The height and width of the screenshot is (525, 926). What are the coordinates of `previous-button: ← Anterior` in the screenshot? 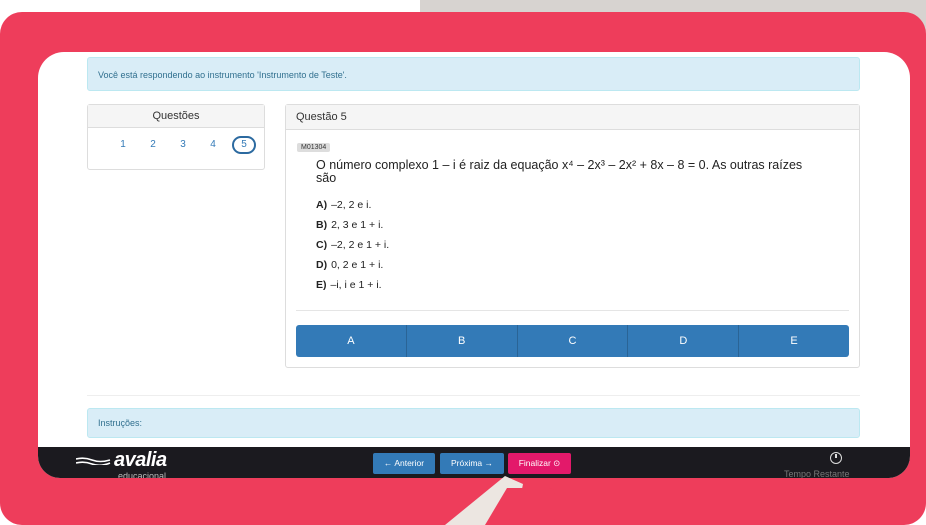 It's located at (404, 463).